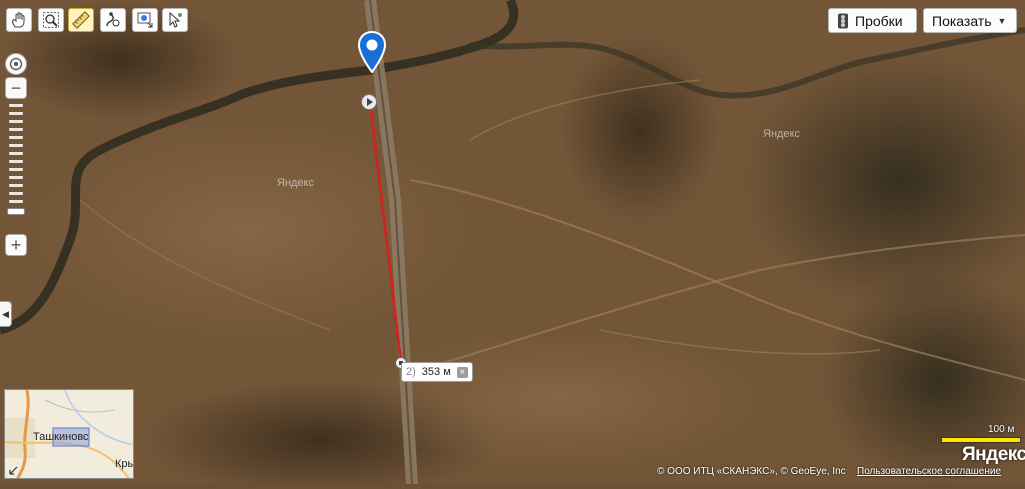  I want to click on magnifier-icon, so click(51, 20).